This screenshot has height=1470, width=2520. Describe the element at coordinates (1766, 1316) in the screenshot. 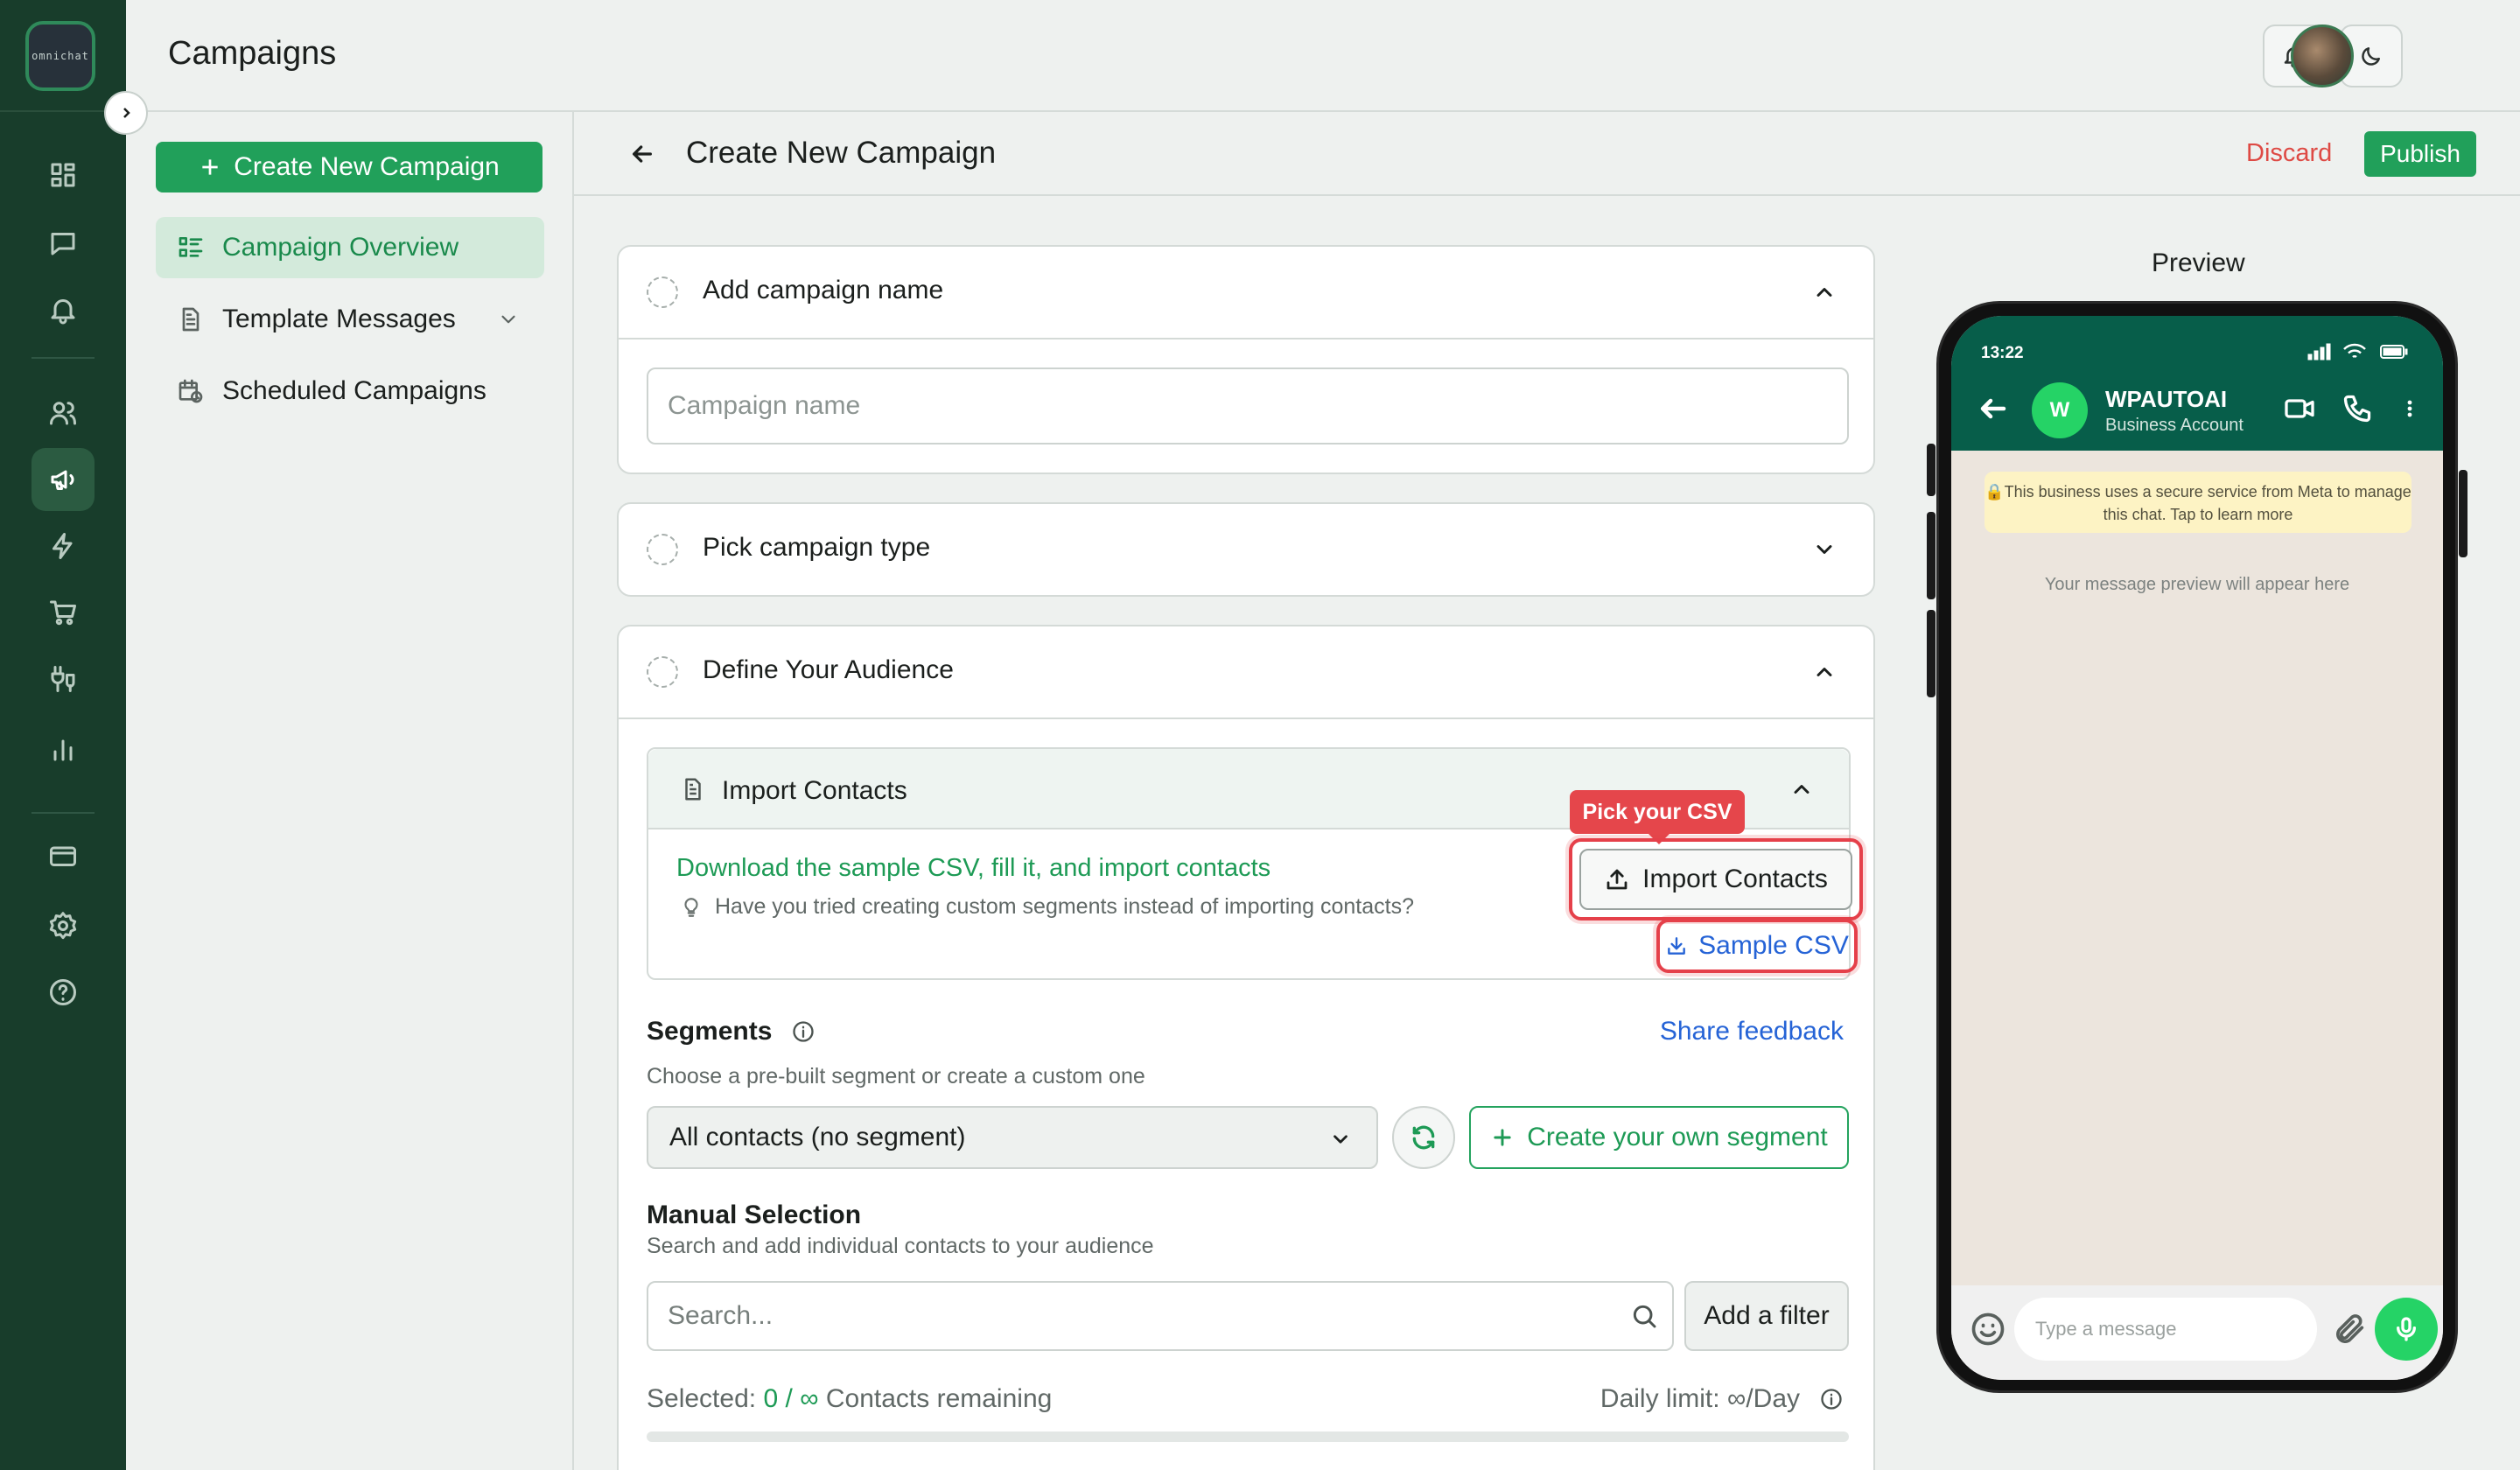

I see `add-filter-button: Add a filter` at that location.